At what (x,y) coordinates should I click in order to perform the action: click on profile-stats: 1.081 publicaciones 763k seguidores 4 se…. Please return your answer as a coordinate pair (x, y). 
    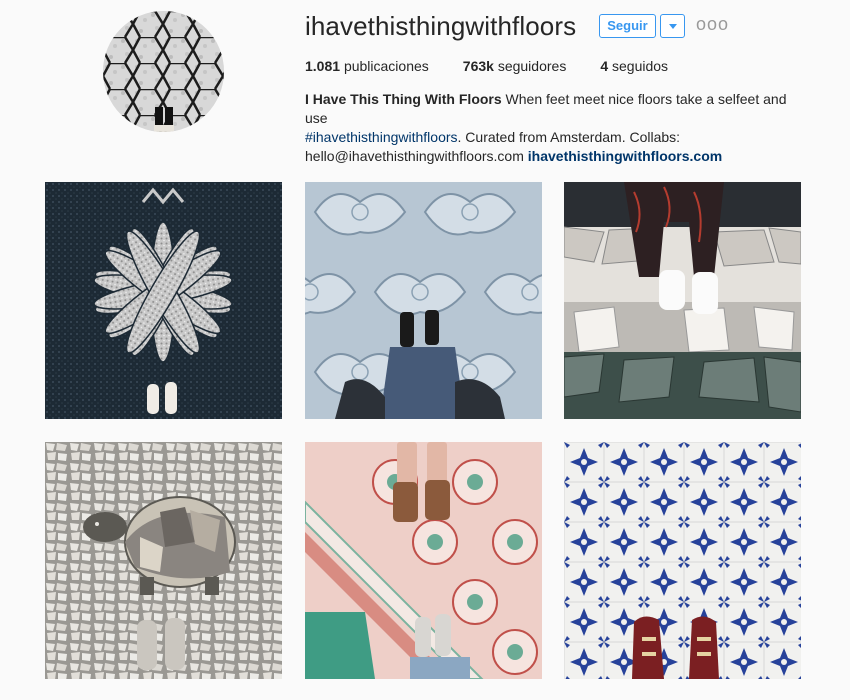
    Looking at the image, I should click on (503, 66).